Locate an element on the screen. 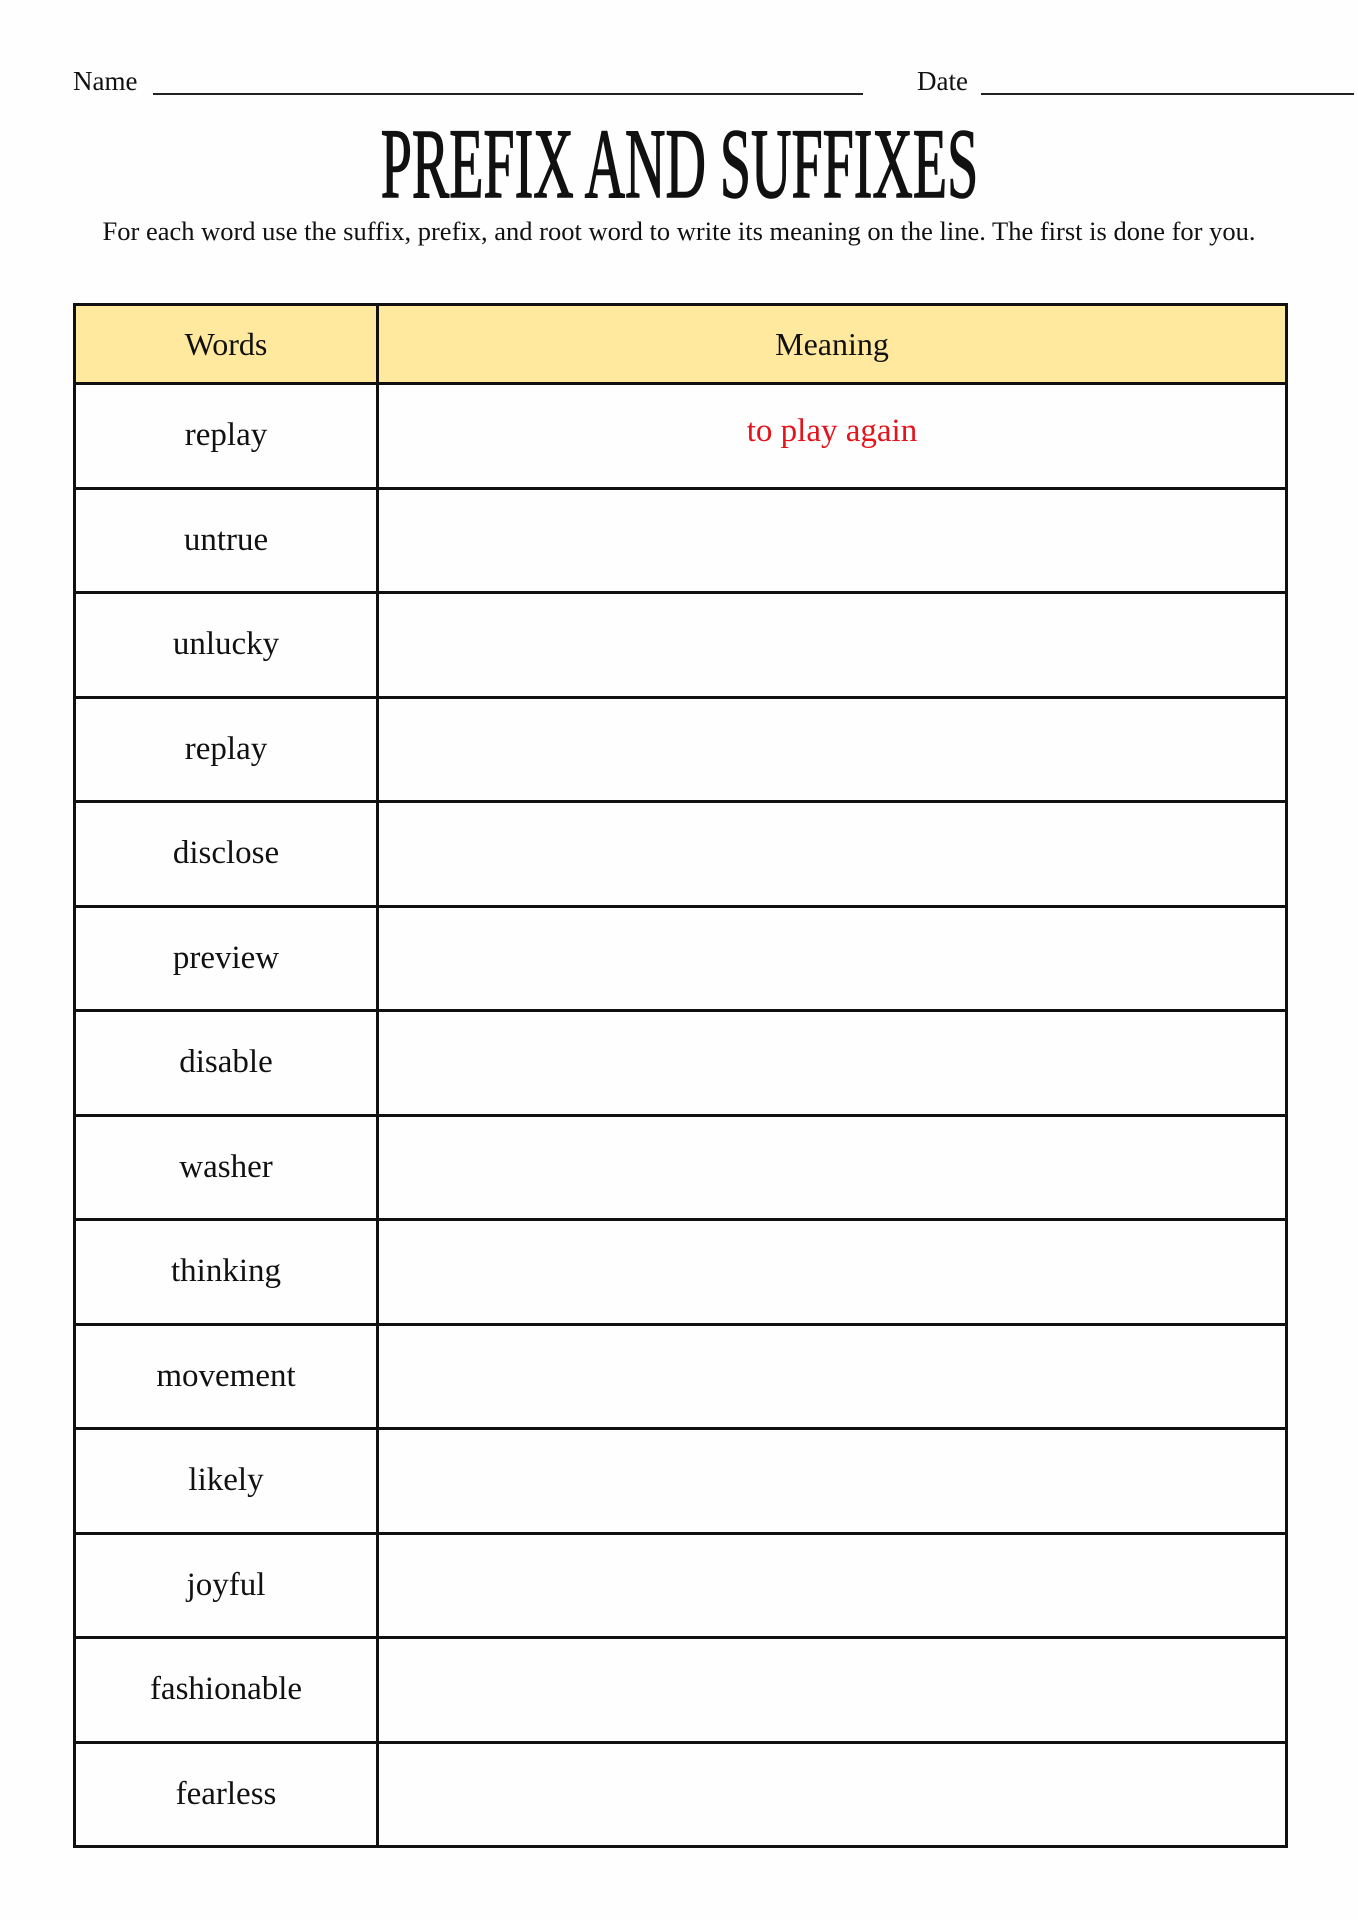 This screenshot has width=1358, height=1920. table-row: likely is located at coordinates (680, 1481).